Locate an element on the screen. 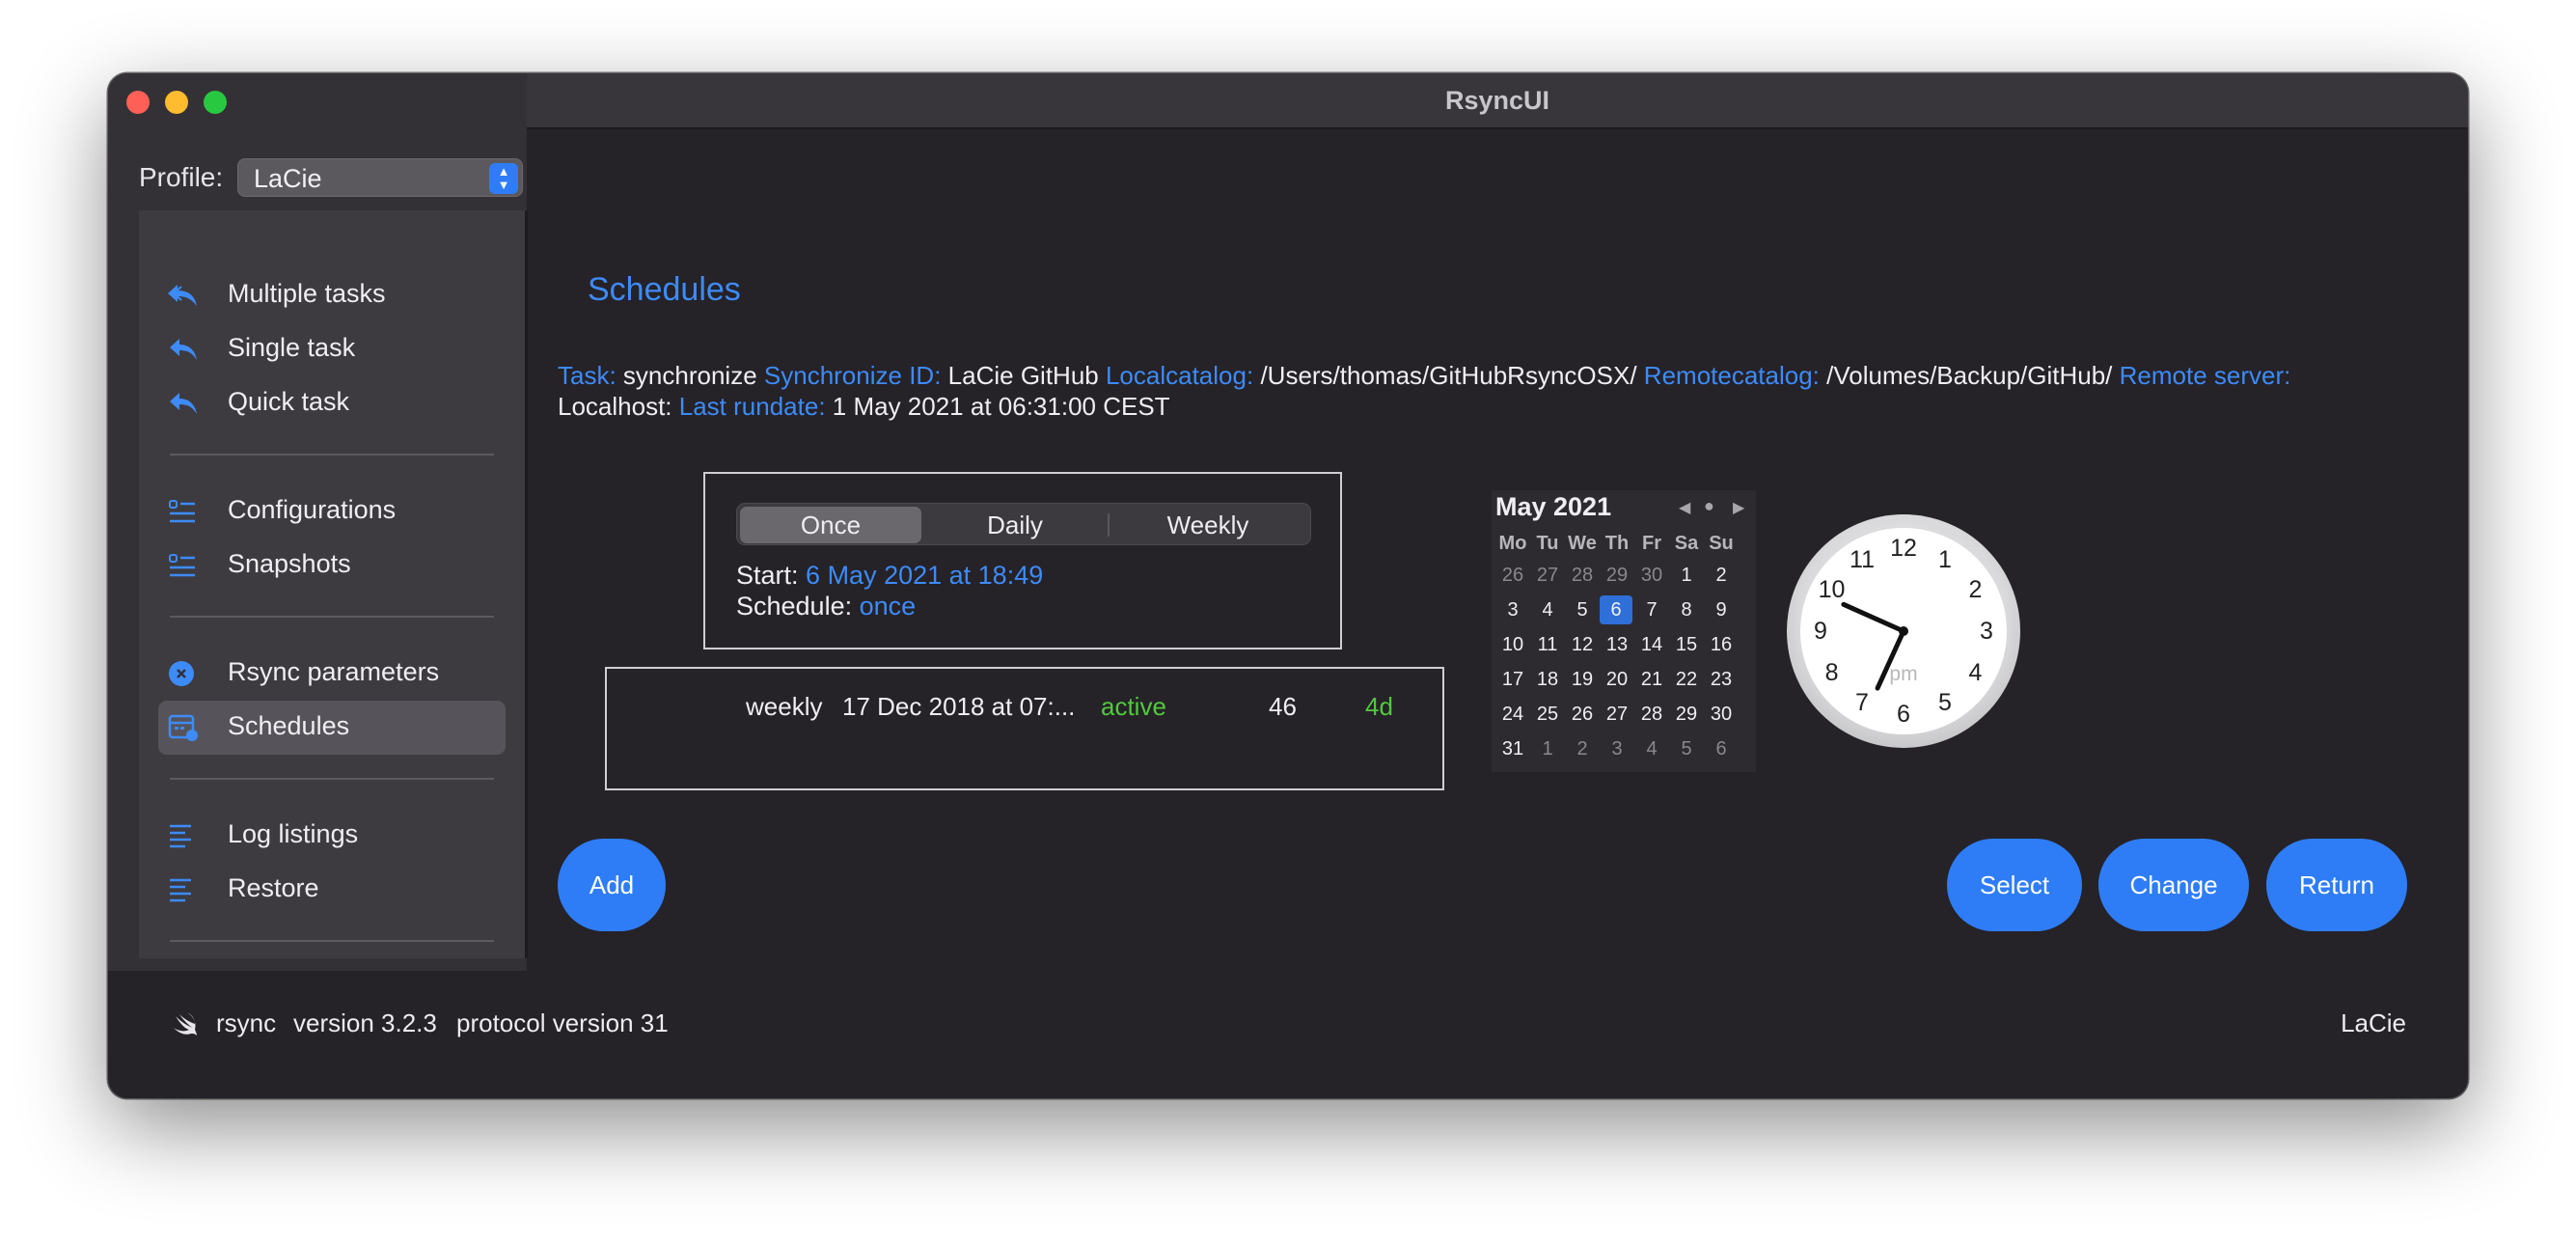  sidebar-item-rsync-parameters: Rsync parameters is located at coordinates (332, 674).